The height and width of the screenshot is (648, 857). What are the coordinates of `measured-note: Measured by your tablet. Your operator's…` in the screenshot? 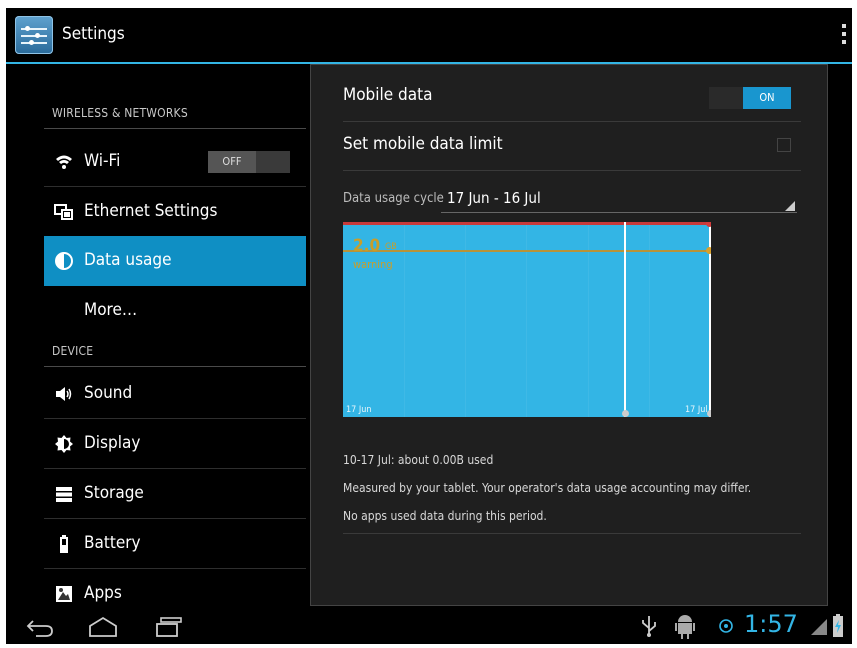 It's located at (547, 488).